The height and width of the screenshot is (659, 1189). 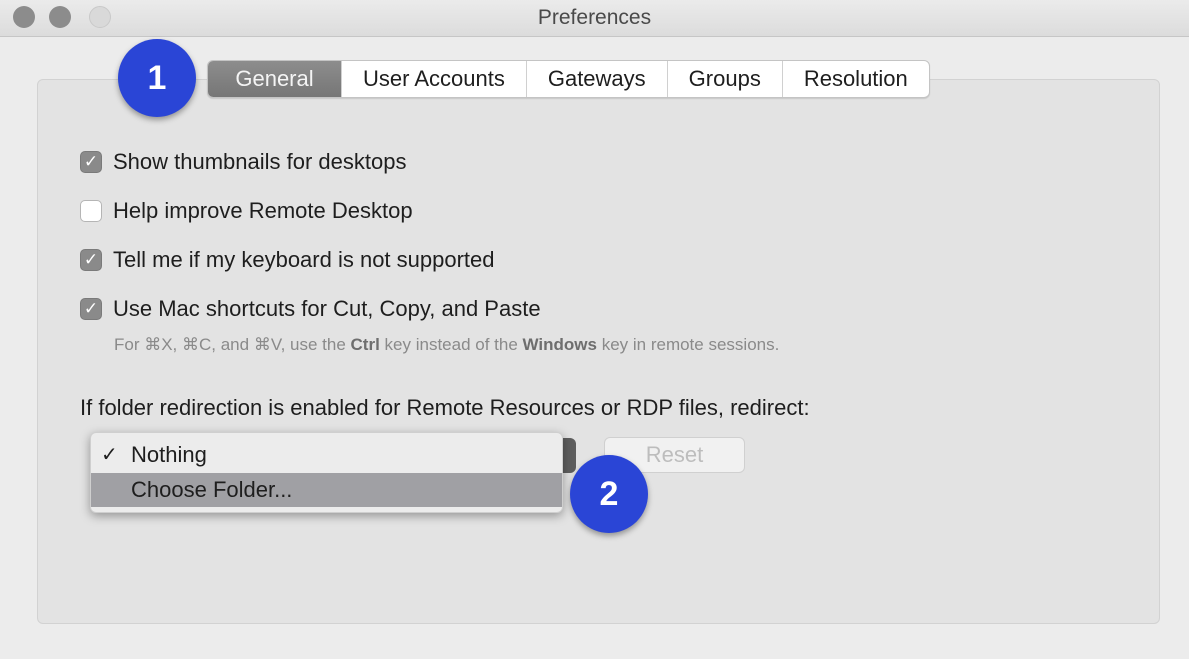 What do you see at coordinates (725, 79) in the screenshot?
I see `tab-groups: Groups` at bounding box center [725, 79].